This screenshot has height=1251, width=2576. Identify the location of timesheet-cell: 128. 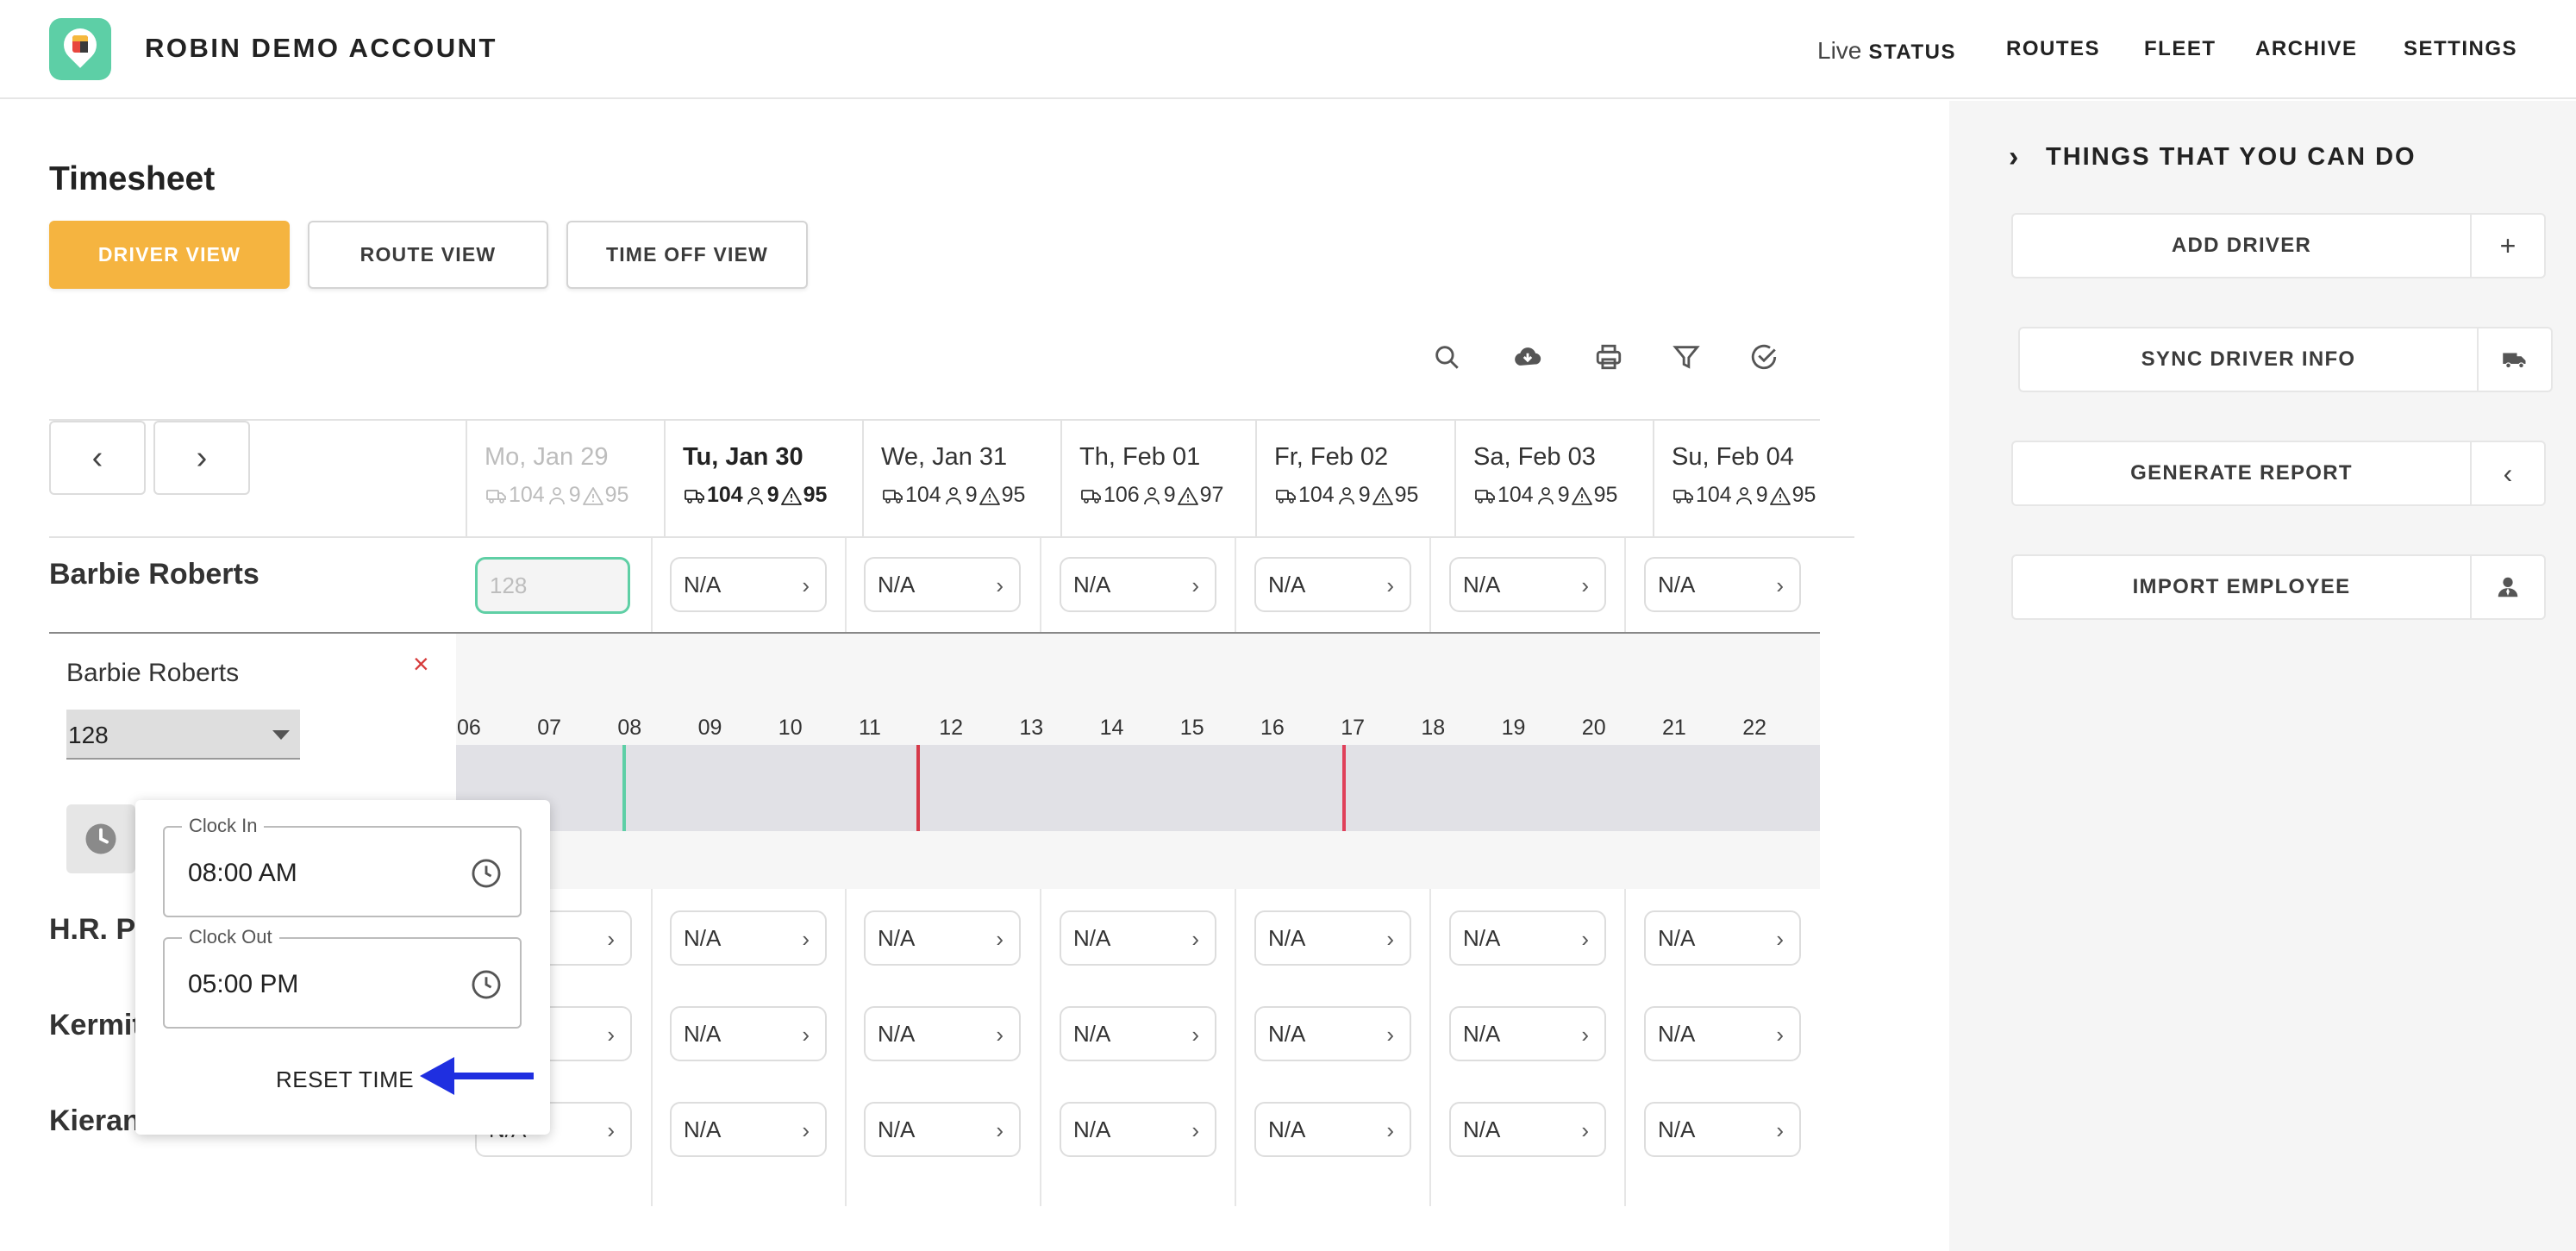
(552, 585).